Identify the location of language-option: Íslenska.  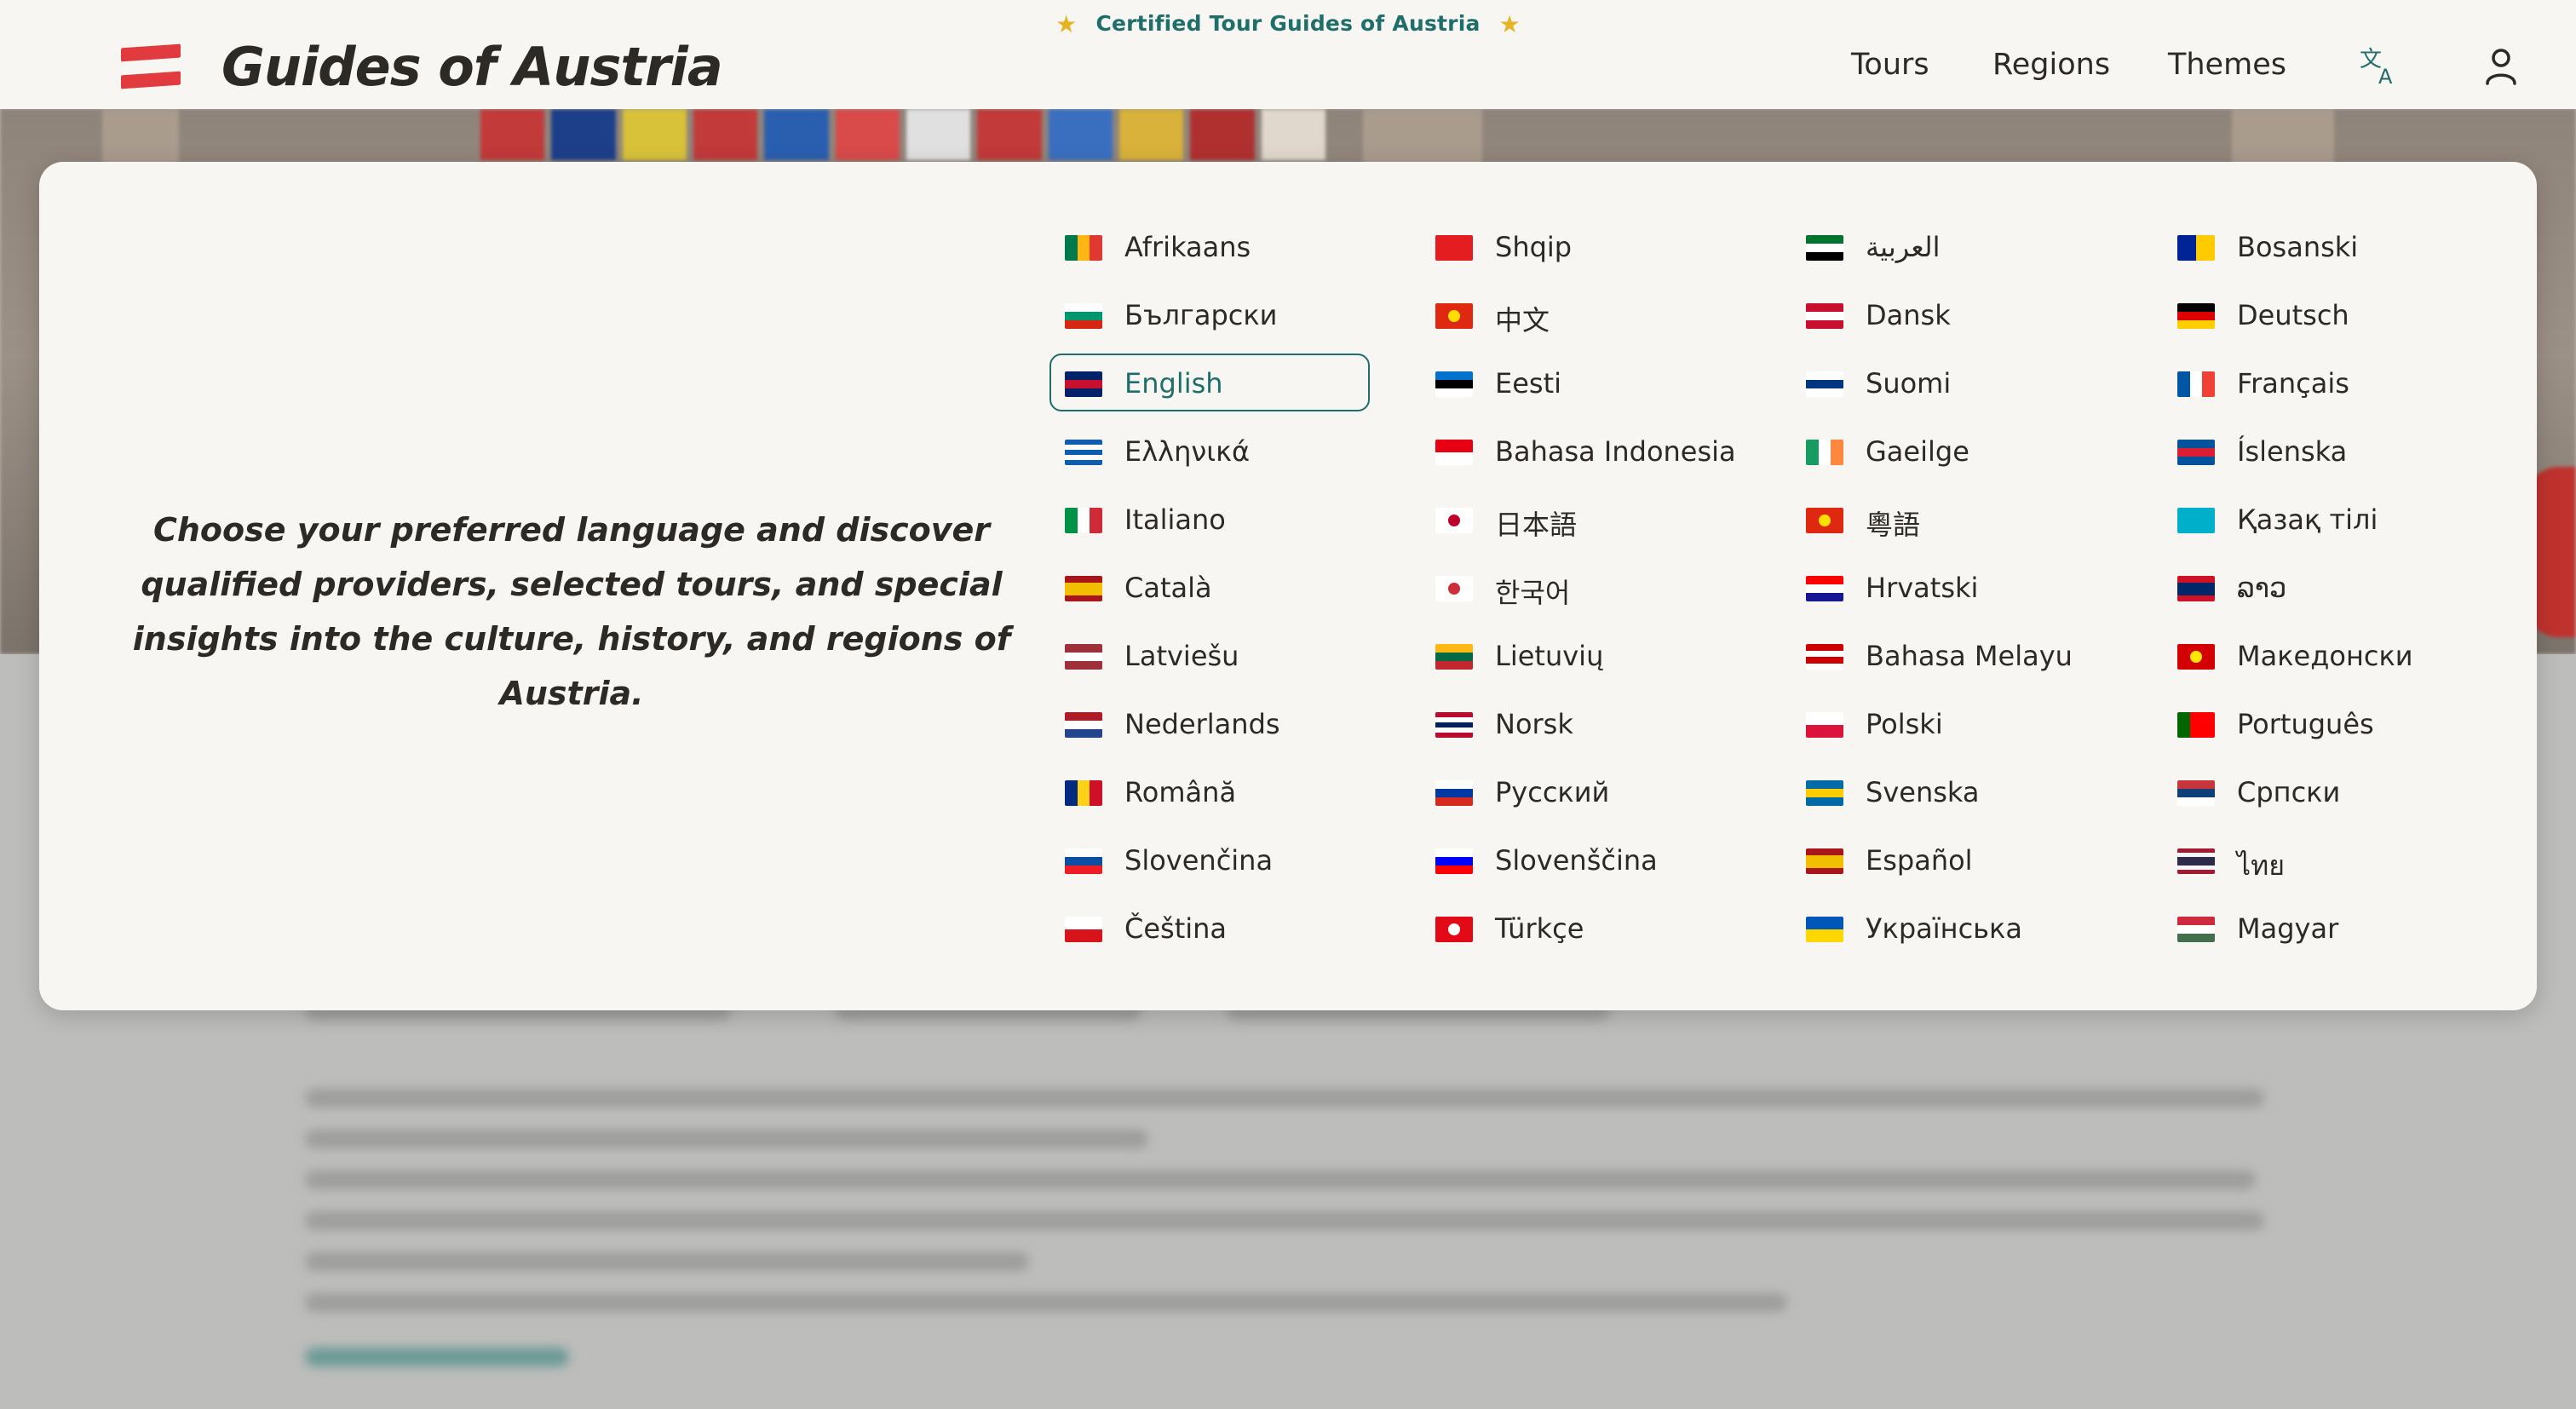
(2322, 451).